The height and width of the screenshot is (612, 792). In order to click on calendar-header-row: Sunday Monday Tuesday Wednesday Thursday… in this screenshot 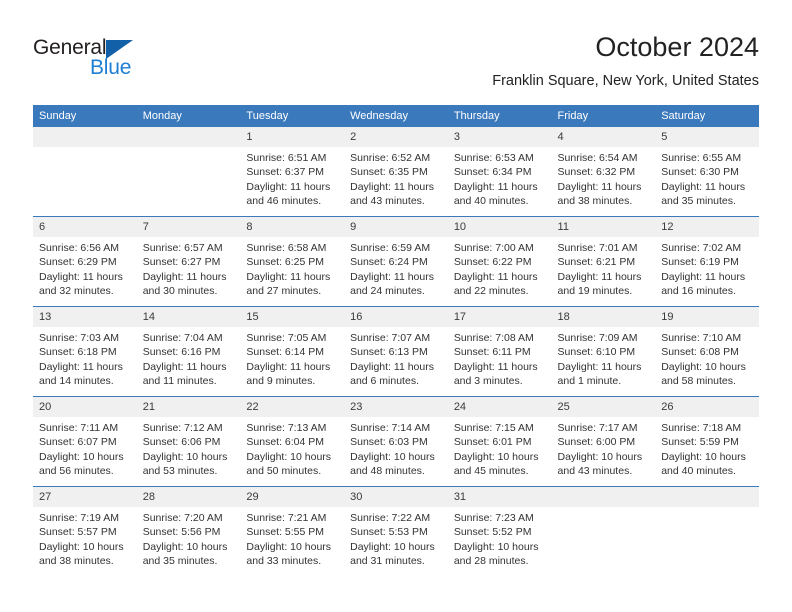, I will do `click(396, 116)`.